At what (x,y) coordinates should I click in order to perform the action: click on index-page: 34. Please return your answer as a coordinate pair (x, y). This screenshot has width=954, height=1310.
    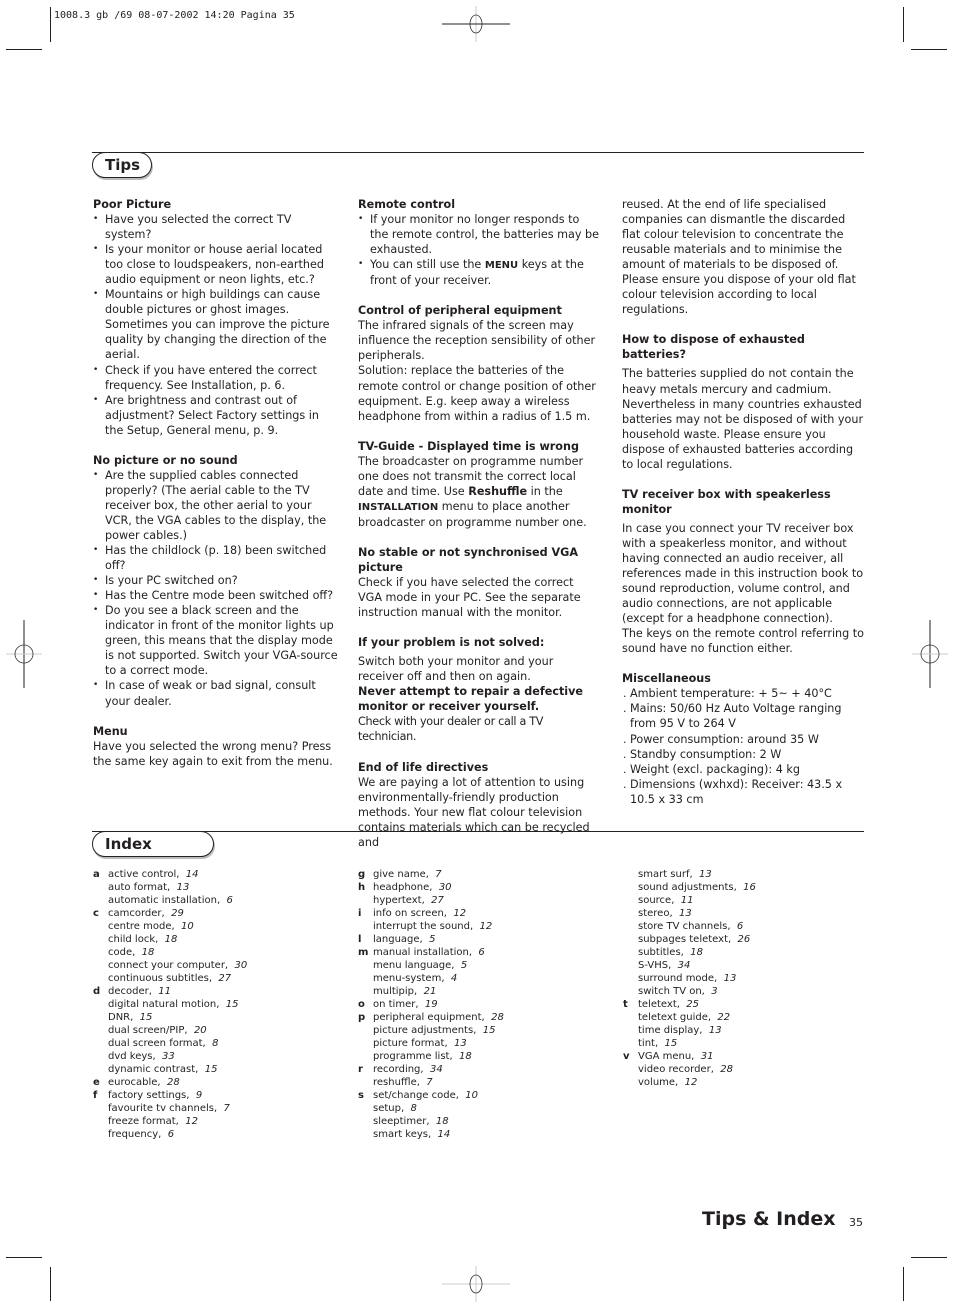
    Looking at the image, I should click on (436, 1069).